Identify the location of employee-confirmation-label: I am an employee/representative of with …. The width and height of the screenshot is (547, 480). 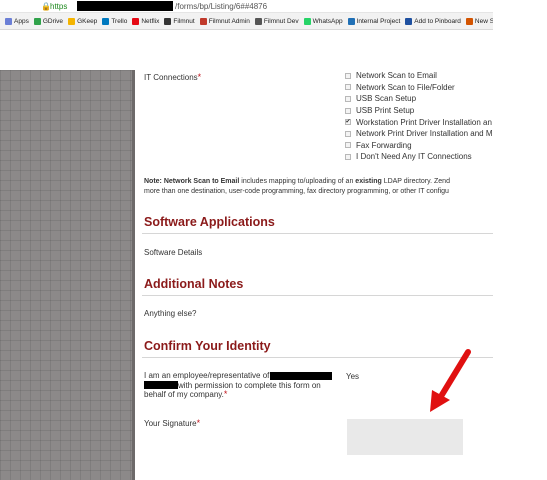
(244, 385).